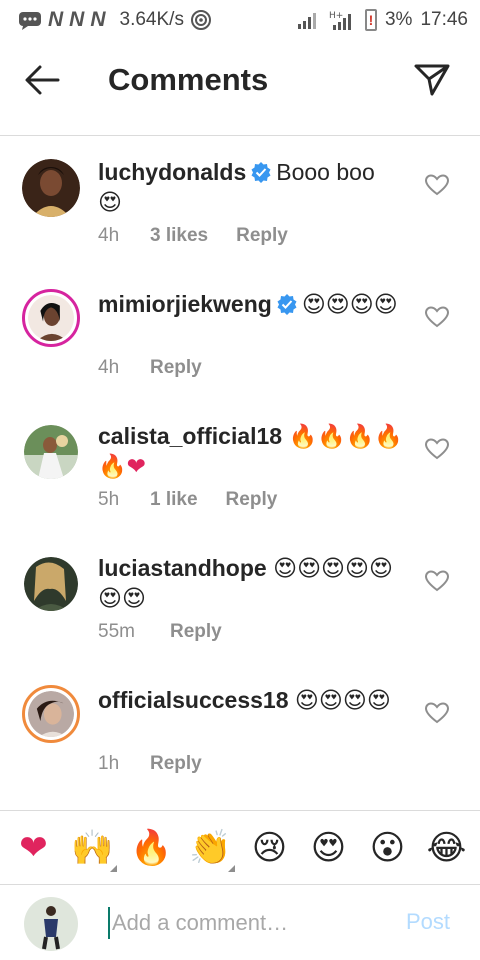 The image size is (480, 960). What do you see at coordinates (444, 19) in the screenshot?
I see `clock: 17:46` at bounding box center [444, 19].